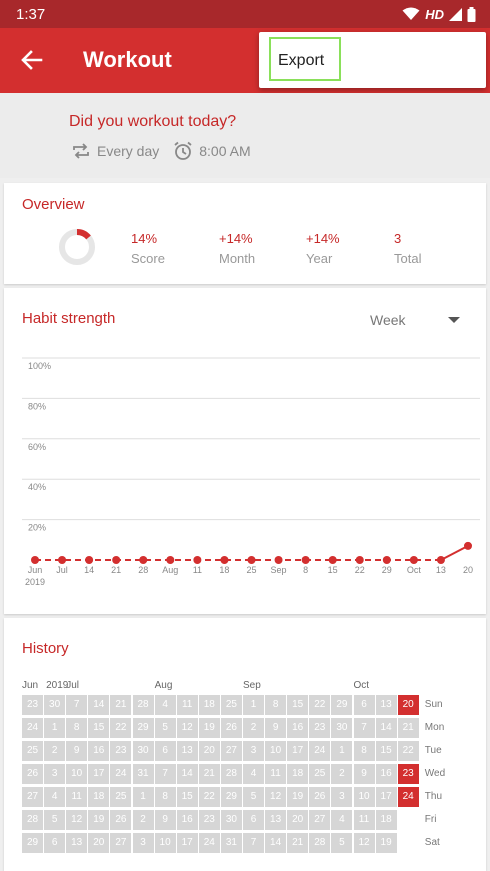 This screenshot has width=490, height=871. I want to click on menu-item-export: Export, so click(305, 59).